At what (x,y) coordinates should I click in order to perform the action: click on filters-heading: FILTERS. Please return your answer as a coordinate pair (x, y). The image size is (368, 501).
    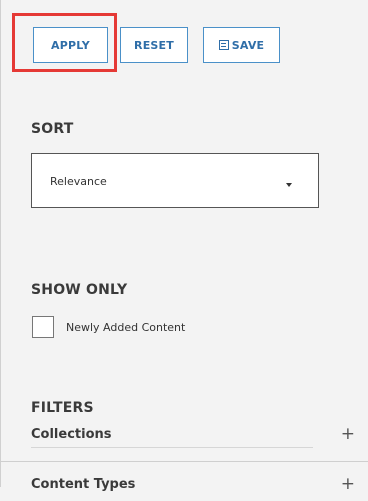
    Looking at the image, I should click on (62, 408).